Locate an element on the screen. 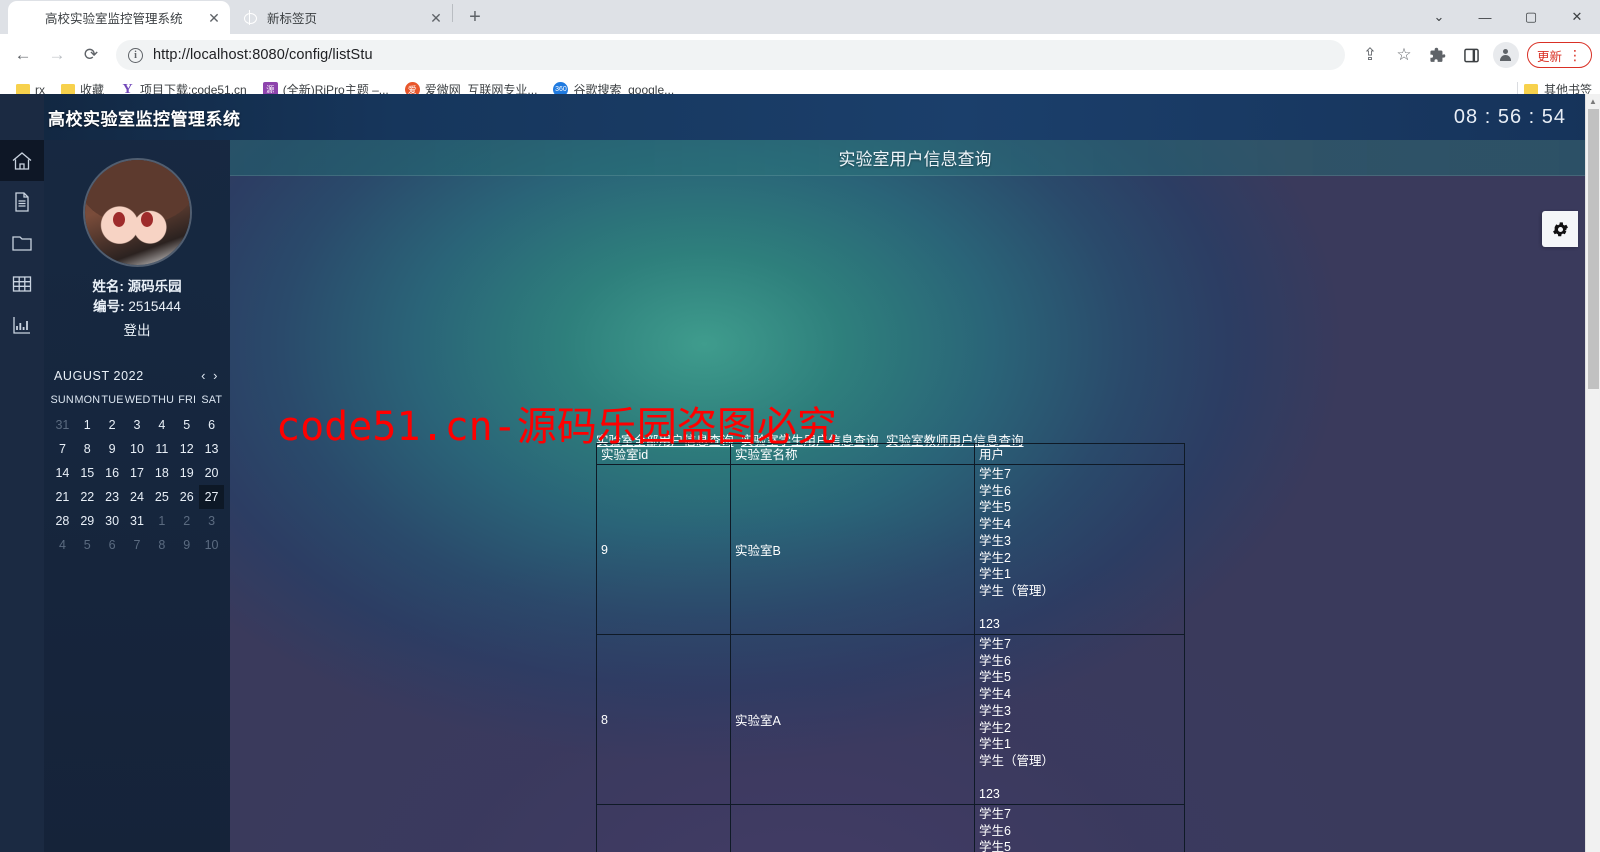  table-row: 8 实验室A 学生7 学生6 学生5 学生4 学生3 学生2 学生1 学生（管理） 123 is located at coordinates (890, 720).